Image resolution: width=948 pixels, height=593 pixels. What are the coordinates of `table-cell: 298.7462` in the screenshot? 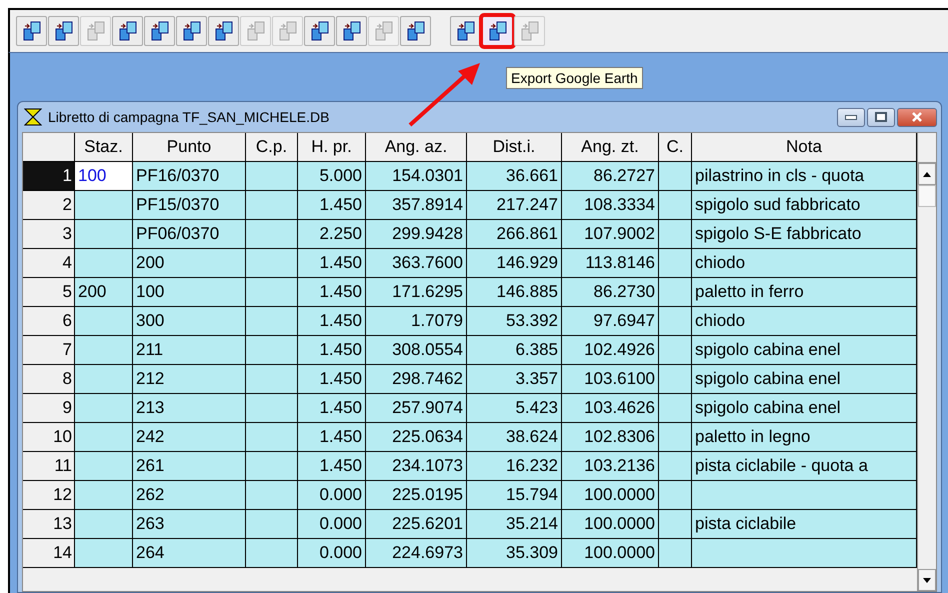 It's located at (416, 379).